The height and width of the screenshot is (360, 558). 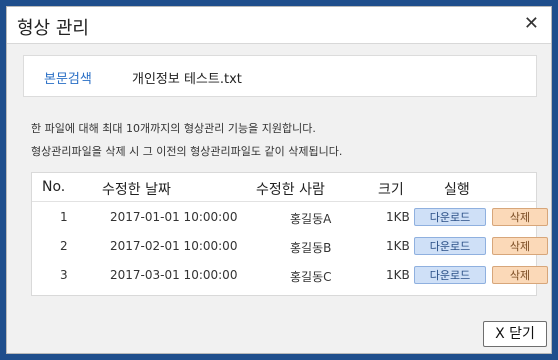 What do you see at coordinates (64, 275) in the screenshot?
I see `row-number: 3` at bounding box center [64, 275].